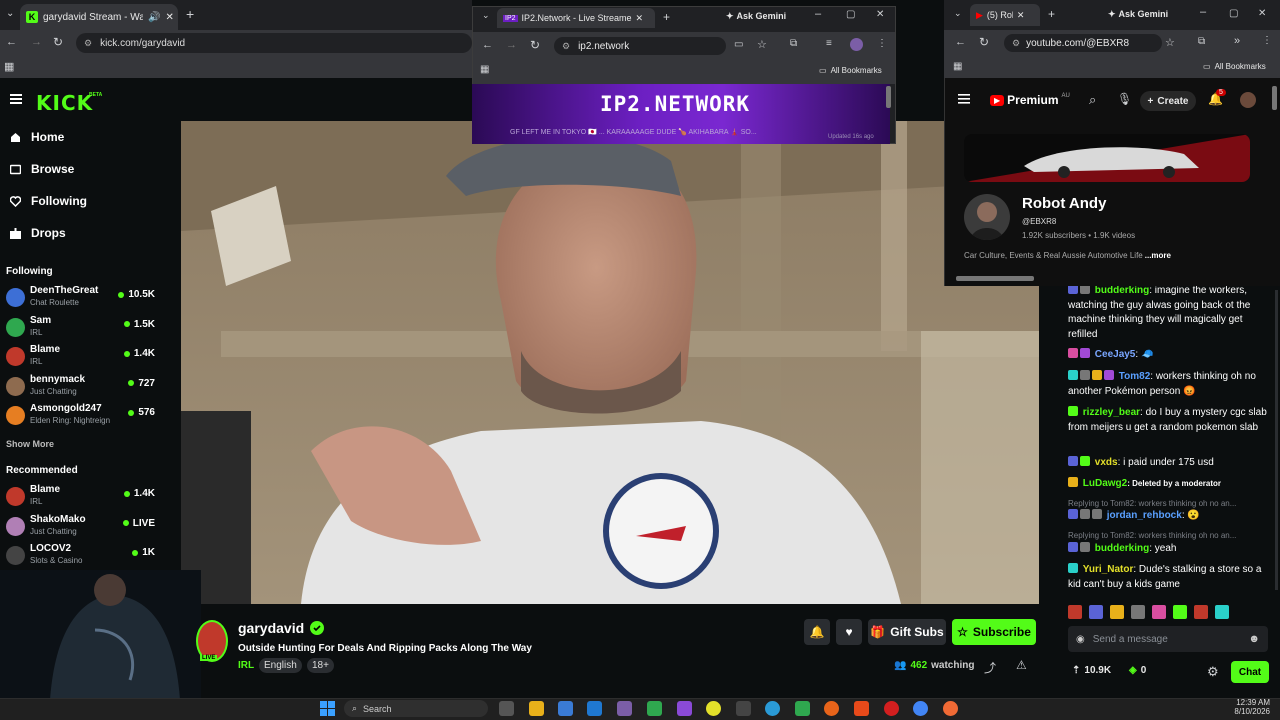  I want to click on menu-kebab-icon: ⋮, so click(882, 43).